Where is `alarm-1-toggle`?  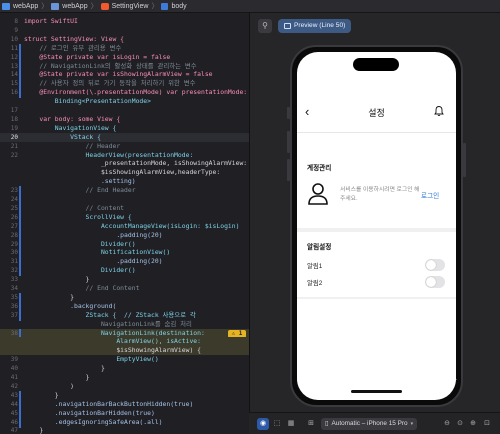
alarm-1-toggle is located at coordinates (435, 265).